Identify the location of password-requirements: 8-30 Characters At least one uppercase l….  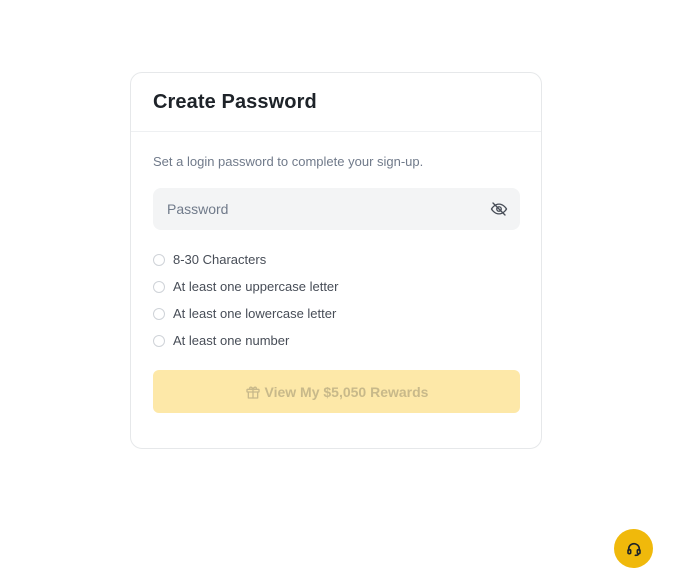
(336, 300).